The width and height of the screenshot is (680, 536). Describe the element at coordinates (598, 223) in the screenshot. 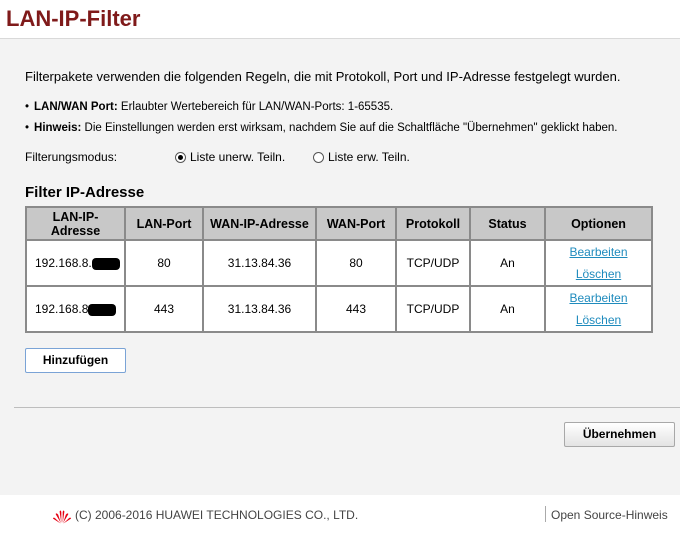

I see `column-header-options: Optionen` at that location.